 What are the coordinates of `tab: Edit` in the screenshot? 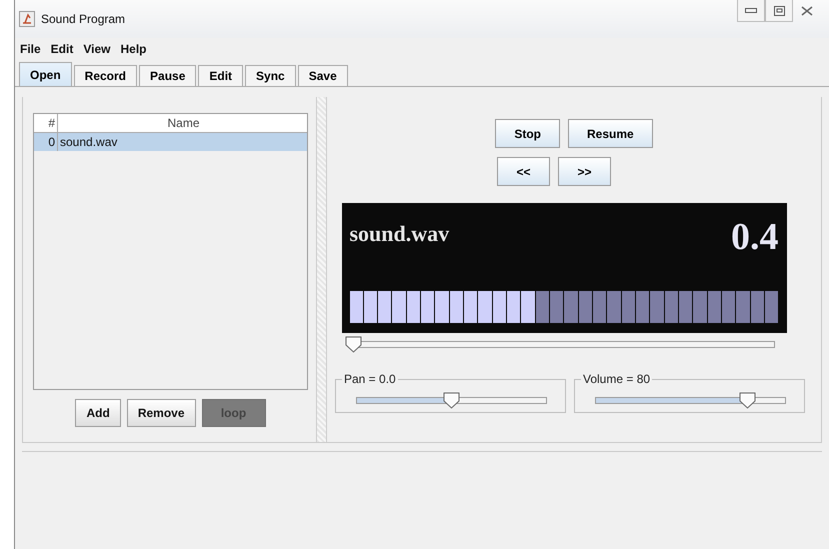 It's located at (221, 75).